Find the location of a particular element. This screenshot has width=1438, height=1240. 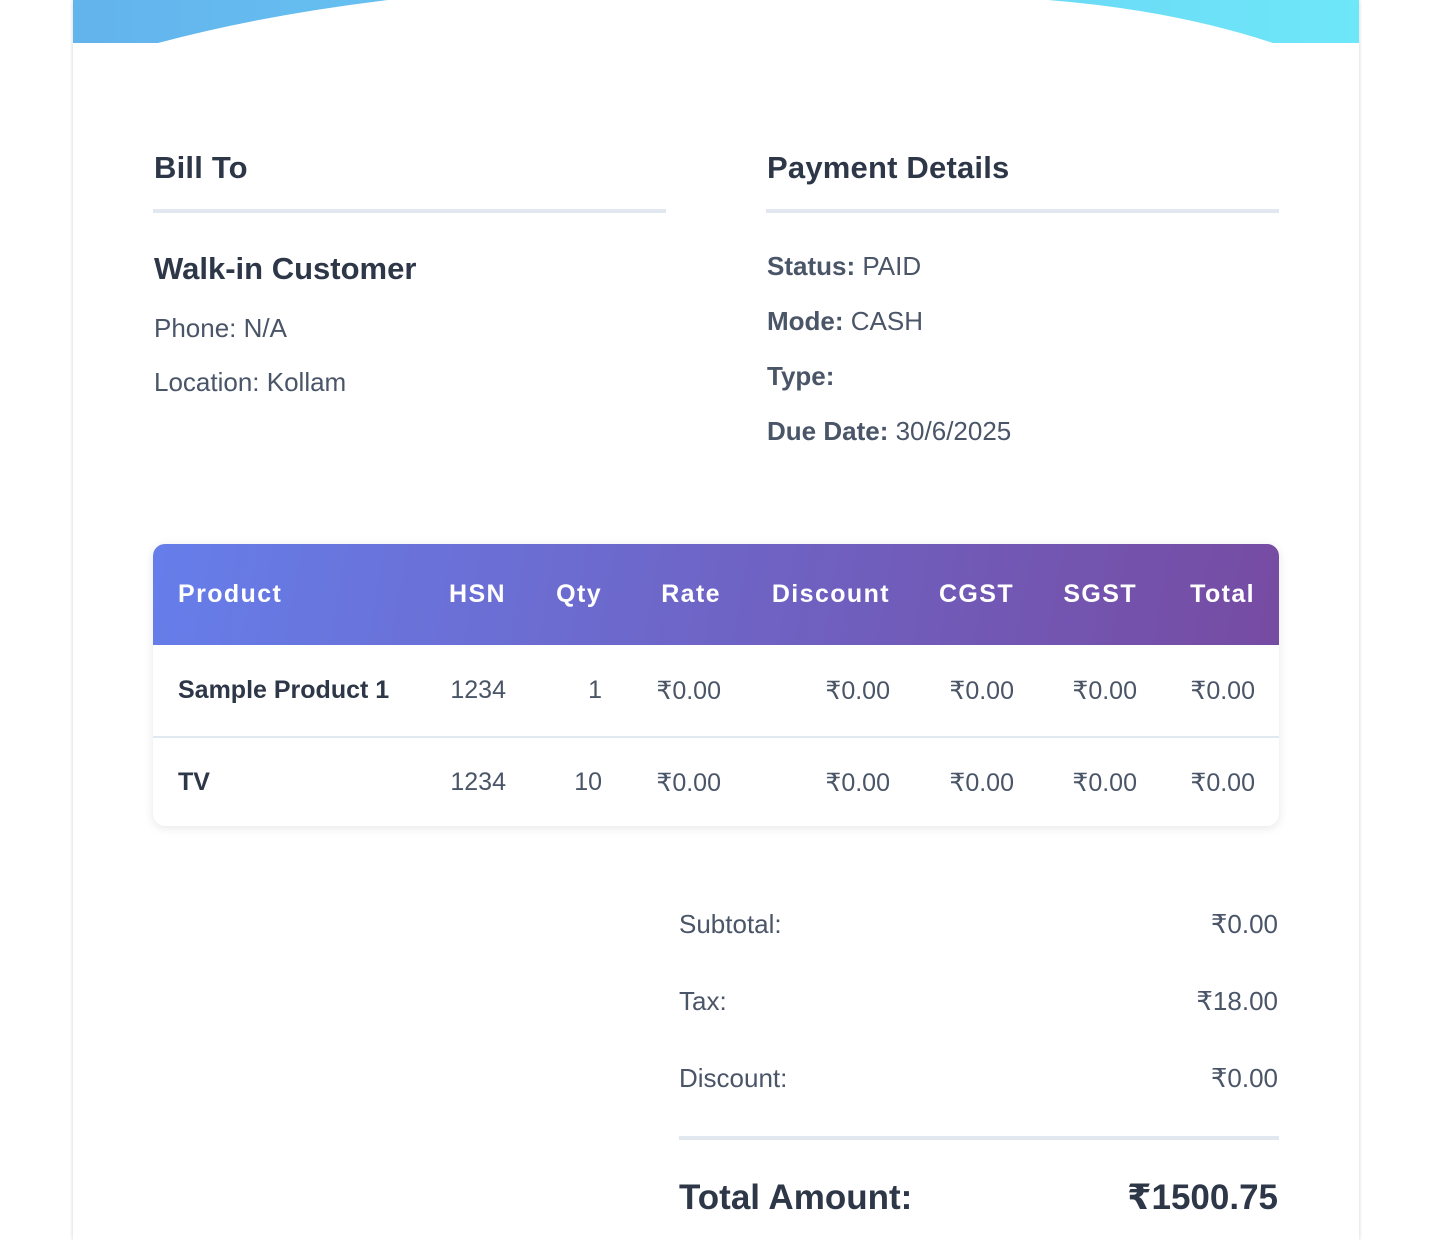

total-amount-value: ₹1500.75 is located at coordinates (1202, 1197).